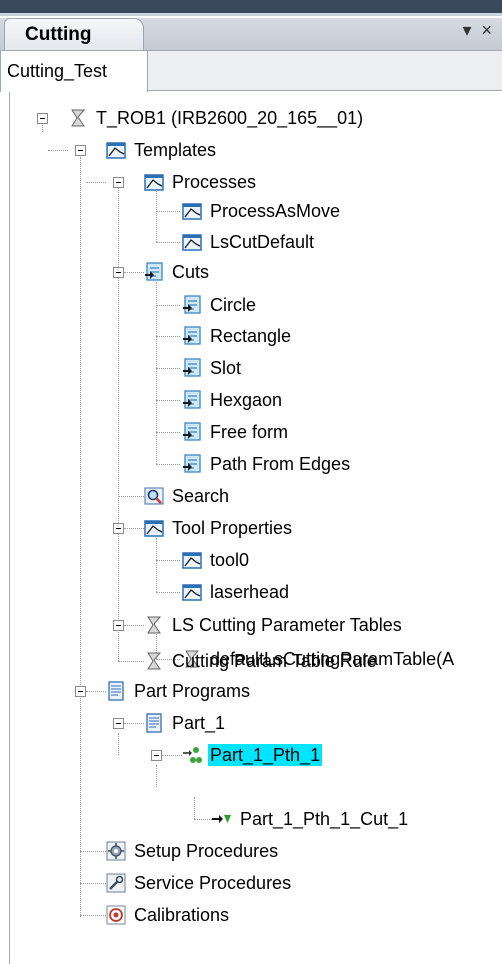 This screenshot has height=964, width=502. I want to click on tree-node-ls-param-tables: LS Cutting Parameter Tables, so click(274, 625).